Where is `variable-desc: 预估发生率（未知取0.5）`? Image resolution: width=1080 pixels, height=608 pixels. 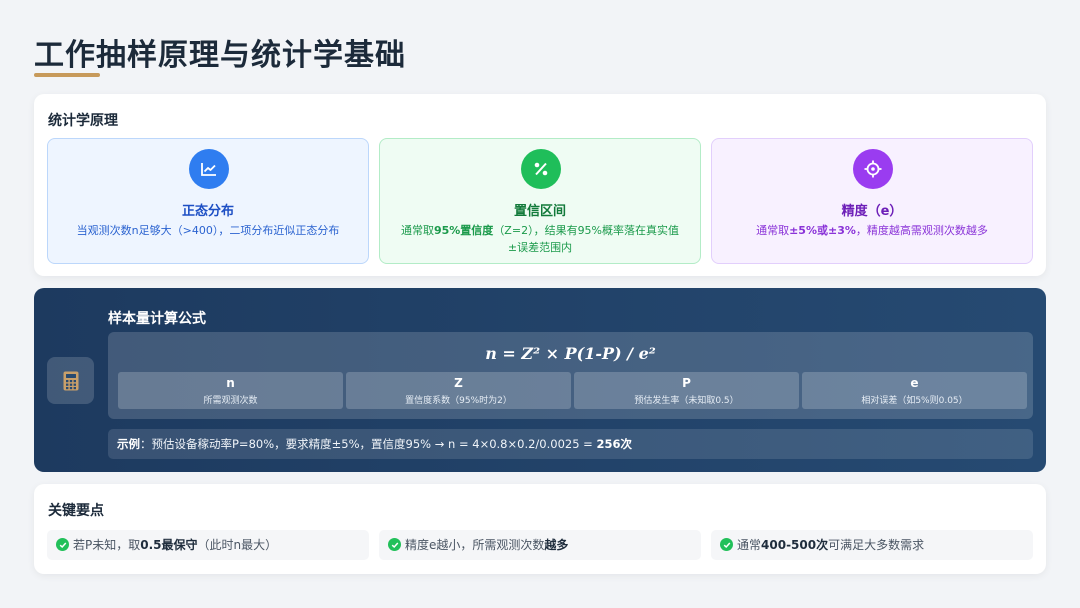
variable-desc: 预估发生率（未知取0.5） is located at coordinates (686, 401).